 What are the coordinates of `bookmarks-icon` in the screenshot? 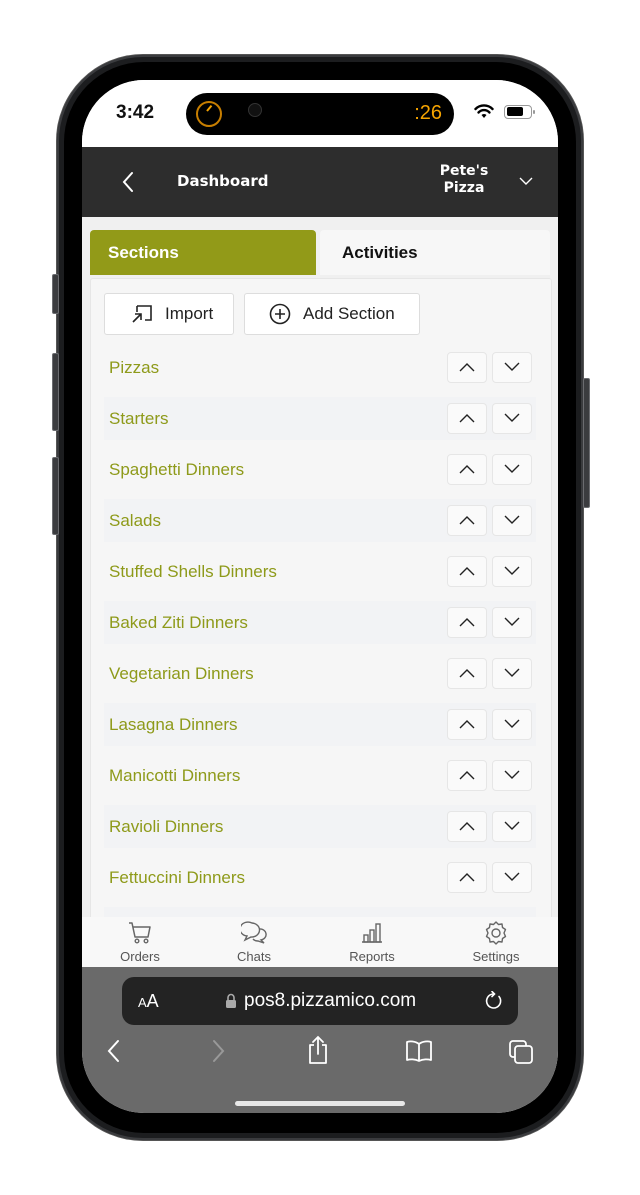 It's located at (419, 1051).